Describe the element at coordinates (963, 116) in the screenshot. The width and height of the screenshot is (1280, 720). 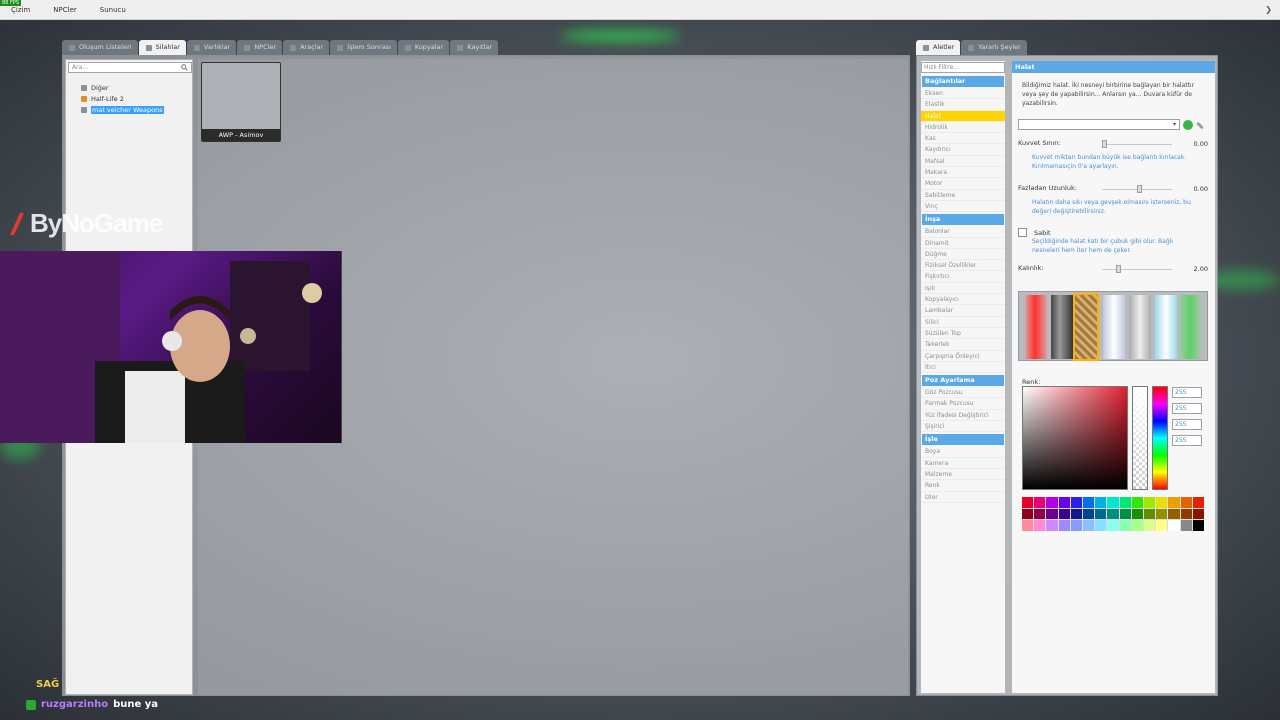
I see `tool-item: Halat` at that location.